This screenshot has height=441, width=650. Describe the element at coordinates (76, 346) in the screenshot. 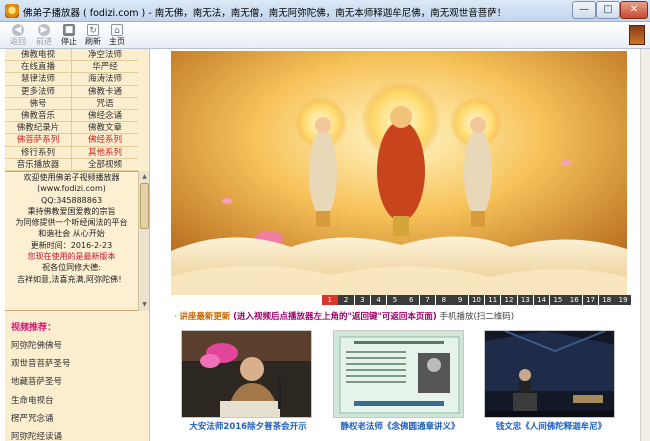

I see `recommend-item: 阿弥陀佛佛号` at that location.